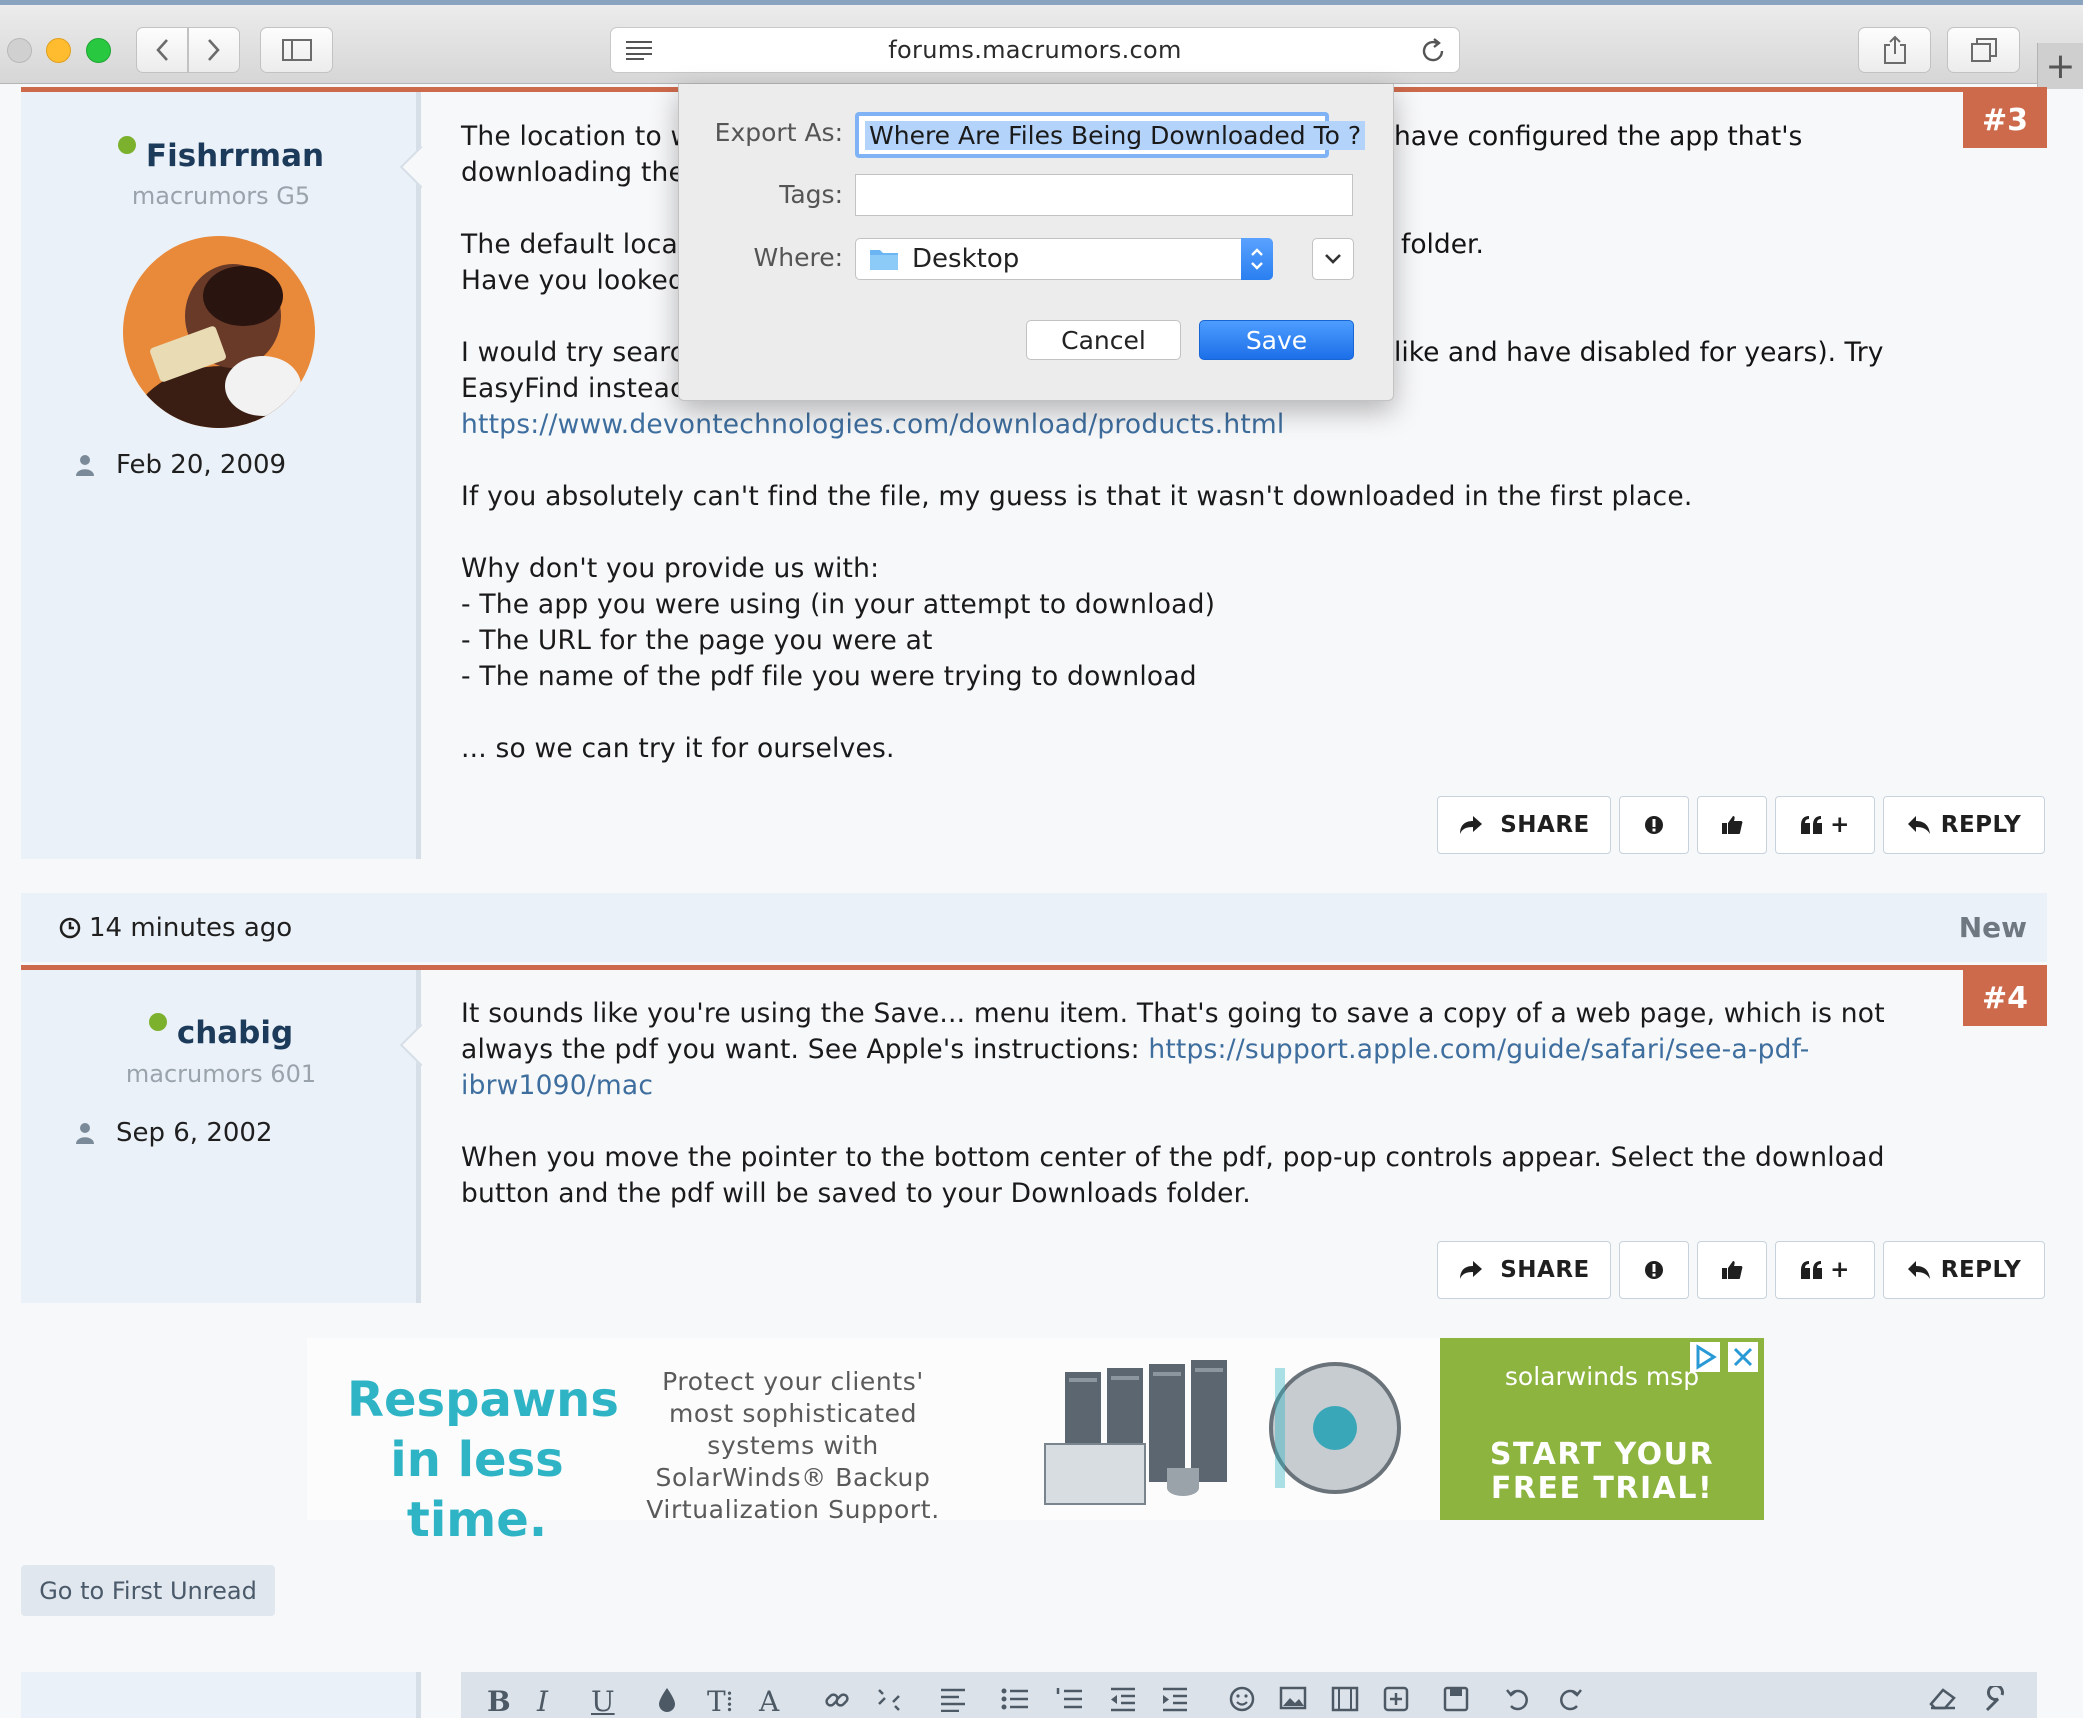 Image resolution: width=2083 pixels, height=1718 pixels. What do you see at coordinates (162, 50) in the screenshot?
I see `back-button` at bounding box center [162, 50].